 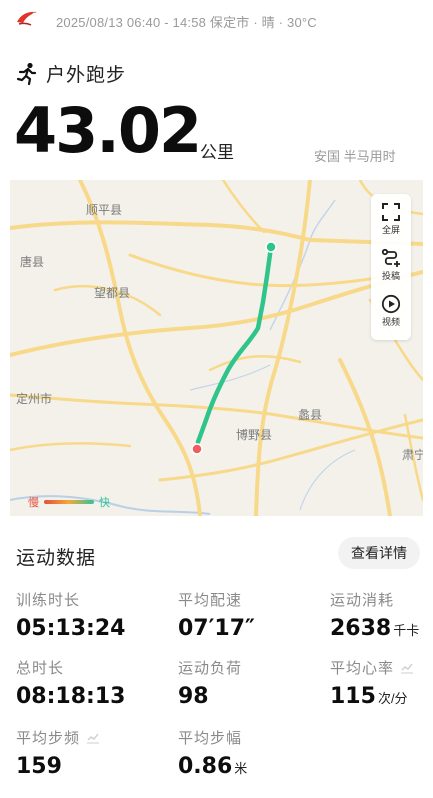 I want to click on stat-label: 平均步幅, so click(x=210, y=738).